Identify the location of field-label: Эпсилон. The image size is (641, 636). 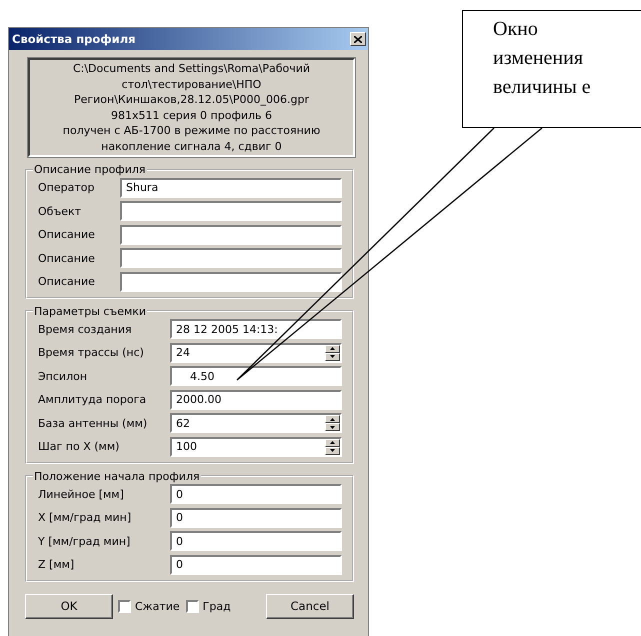
(62, 376).